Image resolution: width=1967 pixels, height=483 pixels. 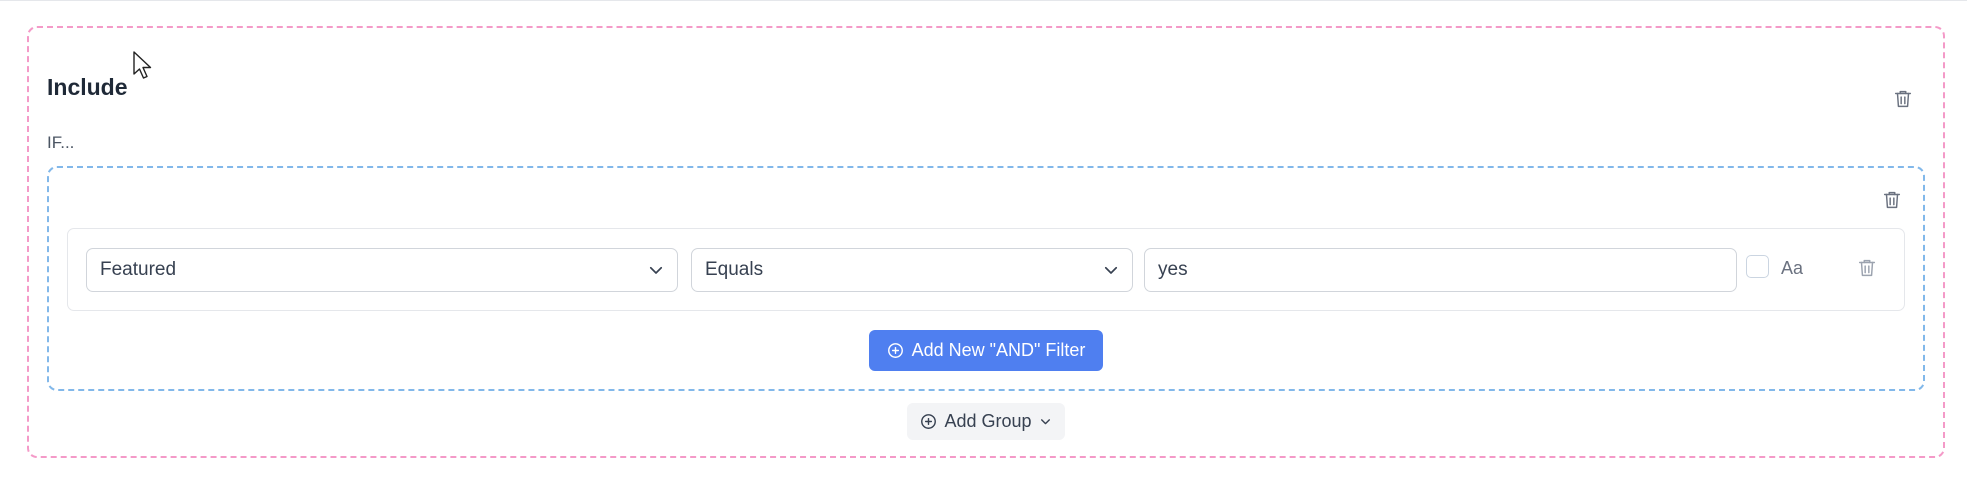 What do you see at coordinates (983, 0) in the screenshot?
I see `top-divider` at bounding box center [983, 0].